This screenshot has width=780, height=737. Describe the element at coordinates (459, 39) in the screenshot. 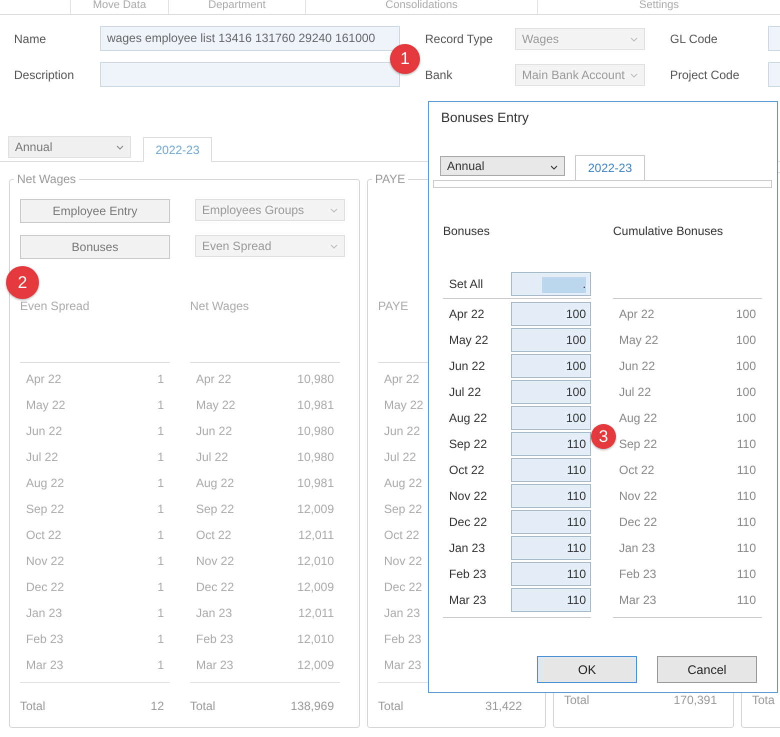

I see `field-label: Record Type` at that location.